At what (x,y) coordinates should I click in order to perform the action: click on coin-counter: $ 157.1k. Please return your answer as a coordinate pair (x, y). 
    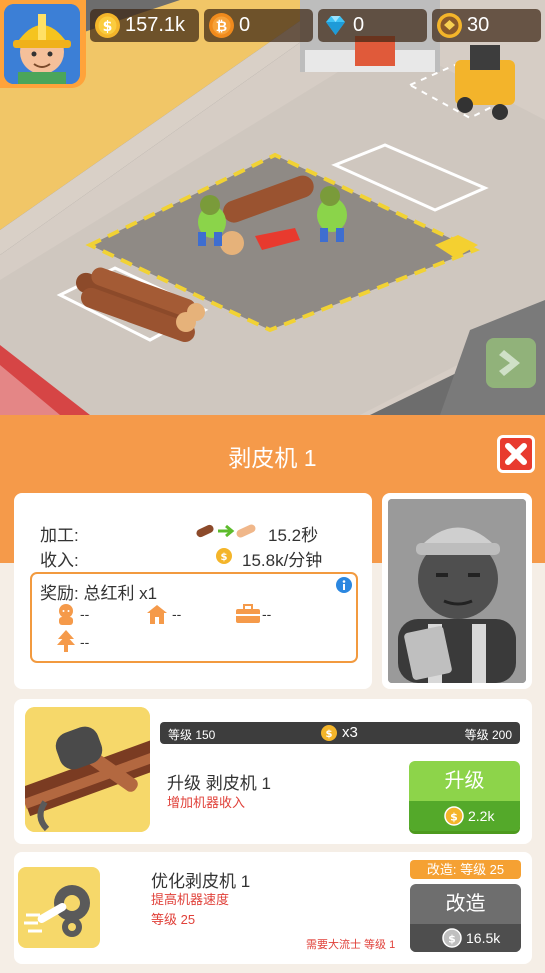
    Looking at the image, I should click on (144, 25).